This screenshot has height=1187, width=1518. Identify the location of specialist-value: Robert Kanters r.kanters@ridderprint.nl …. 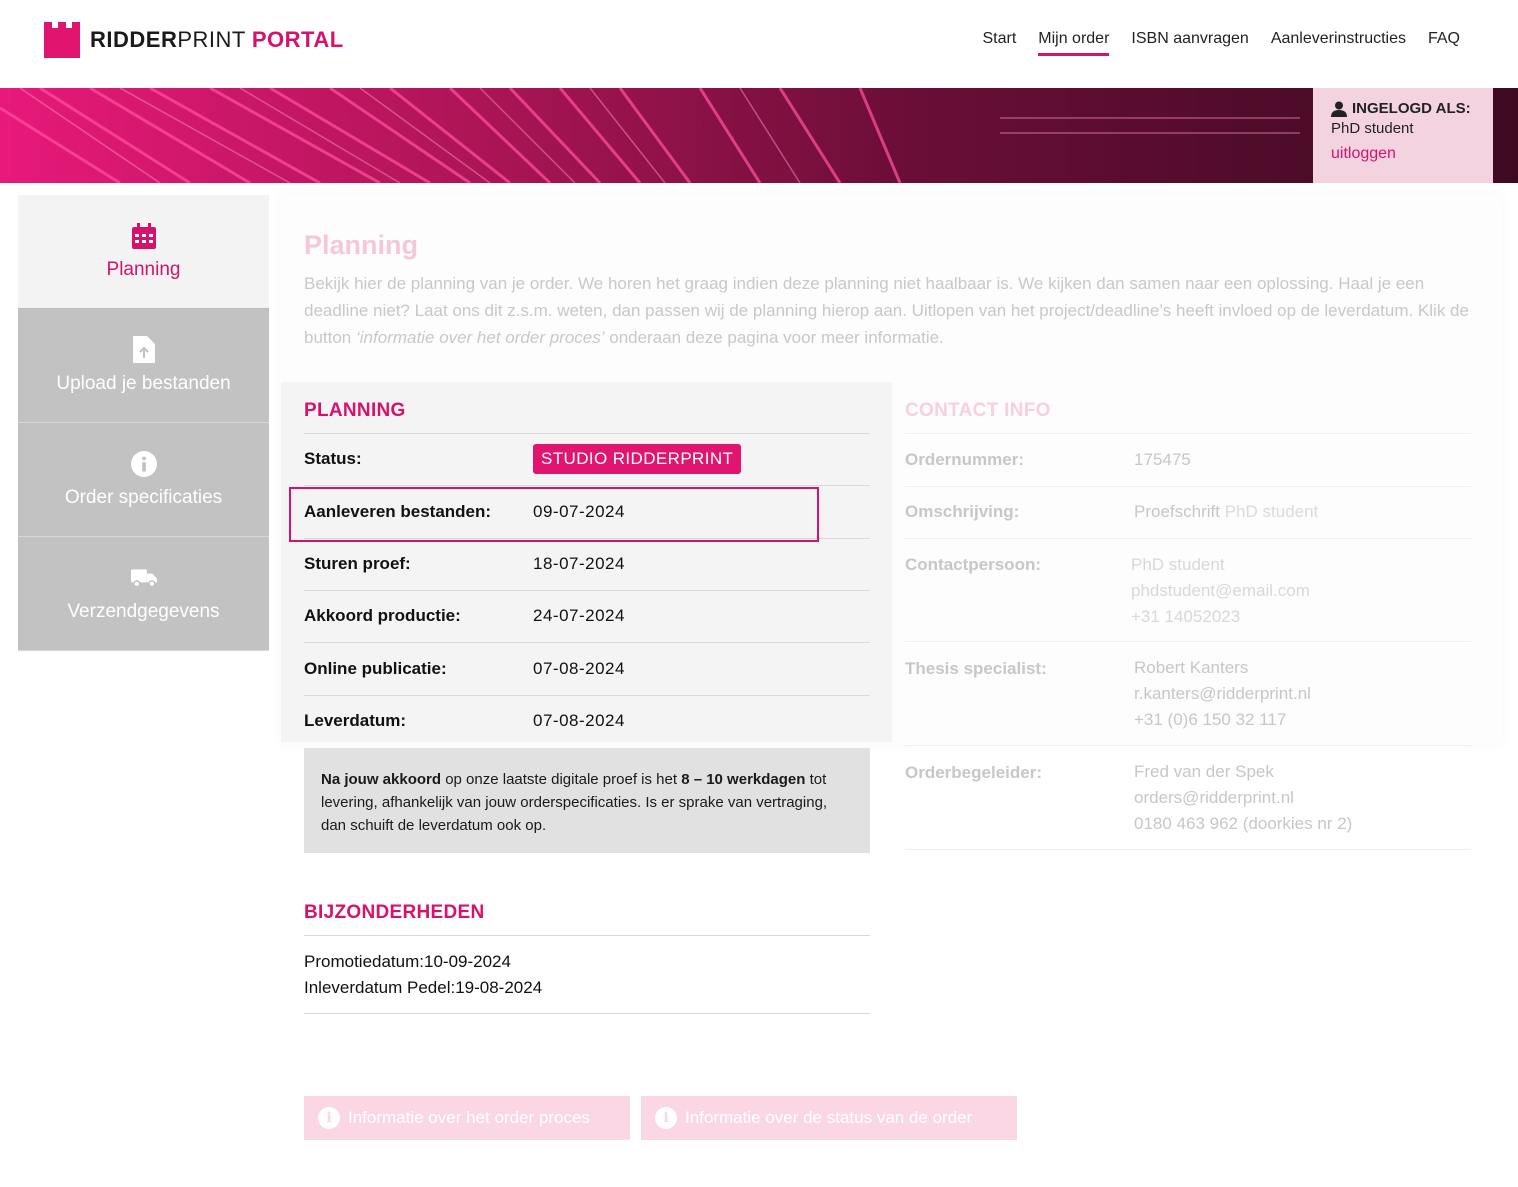
(1222, 694).